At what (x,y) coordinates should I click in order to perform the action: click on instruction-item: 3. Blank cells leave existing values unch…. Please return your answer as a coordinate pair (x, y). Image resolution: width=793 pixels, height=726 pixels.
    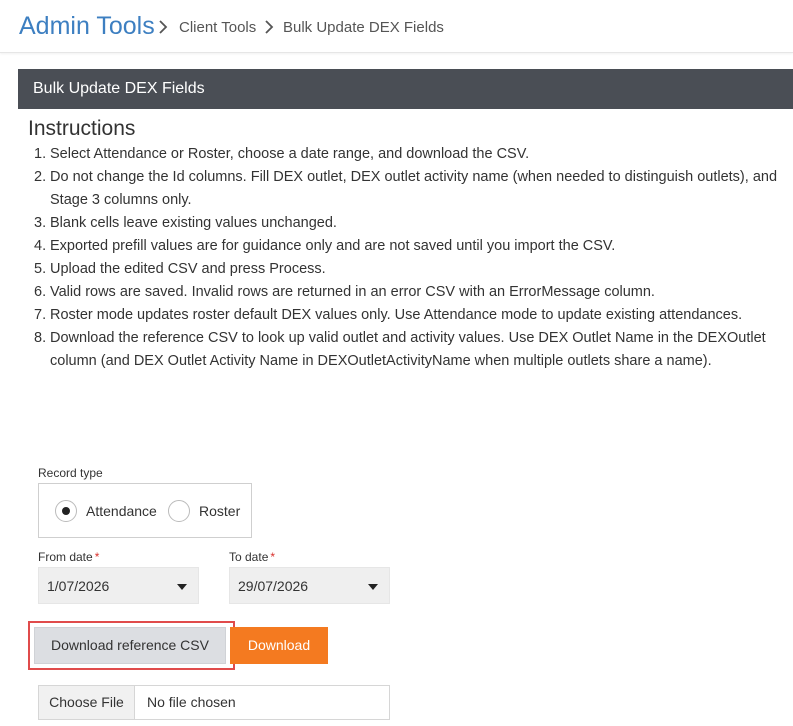
    Looking at the image, I should click on (185, 223).